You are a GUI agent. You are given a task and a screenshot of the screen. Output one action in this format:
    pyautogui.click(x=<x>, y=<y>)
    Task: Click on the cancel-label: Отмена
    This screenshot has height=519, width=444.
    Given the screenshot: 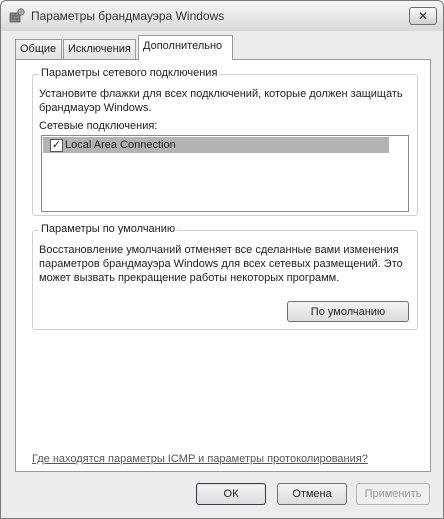 What is the action you would take?
    pyautogui.click(x=312, y=494)
    